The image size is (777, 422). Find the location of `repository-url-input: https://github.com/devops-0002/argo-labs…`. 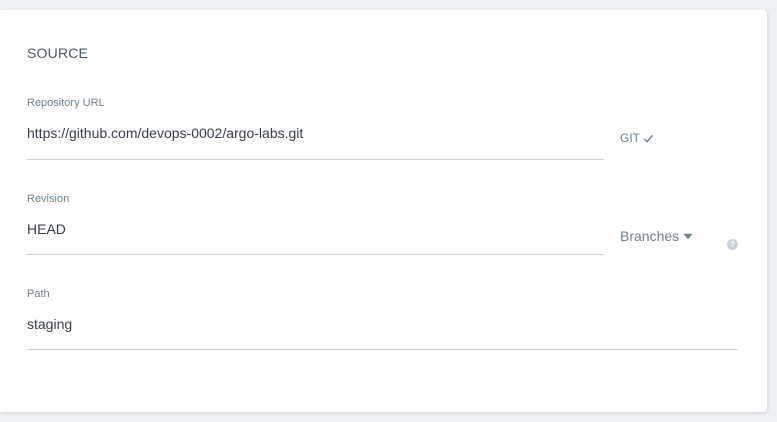

repository-url-input: https://github.com/devops-0002/argo-labs… is located at coordinates (165, 133).